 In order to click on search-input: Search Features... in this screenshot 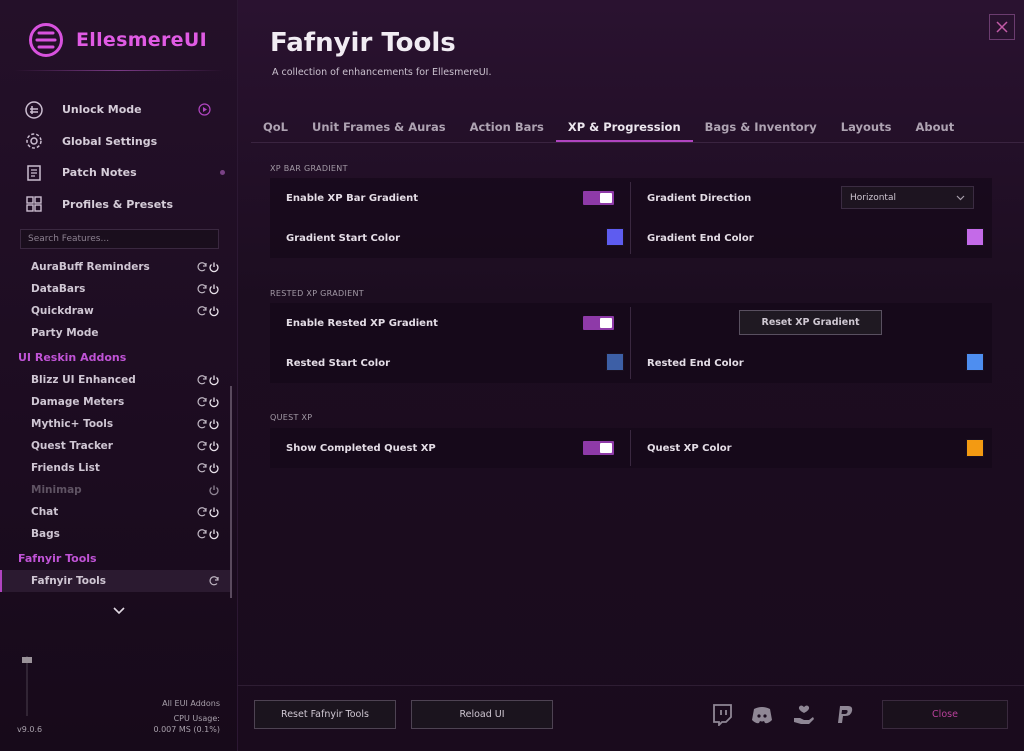, I will do `click(119, 239)`.